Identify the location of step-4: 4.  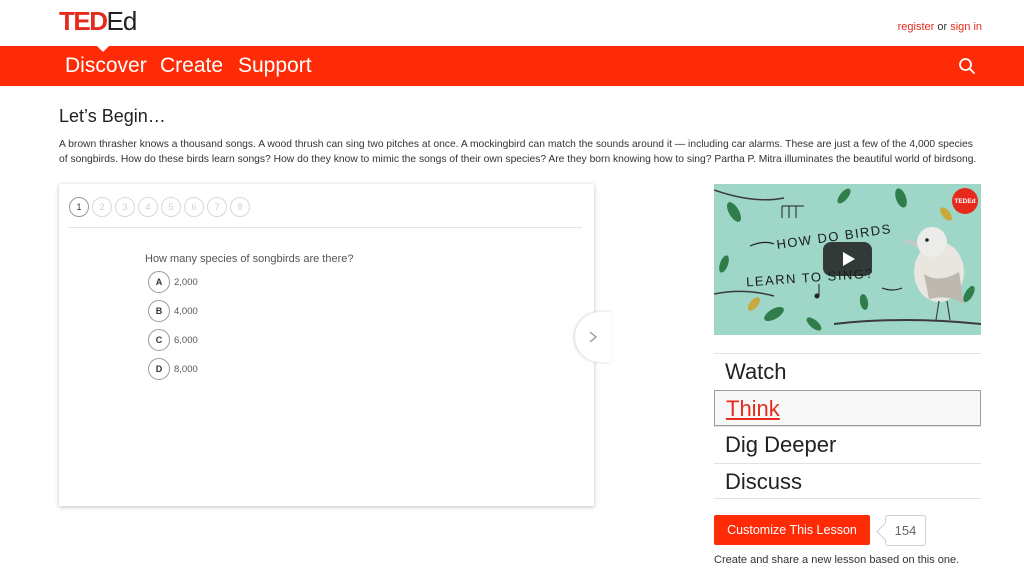
(148, 207).